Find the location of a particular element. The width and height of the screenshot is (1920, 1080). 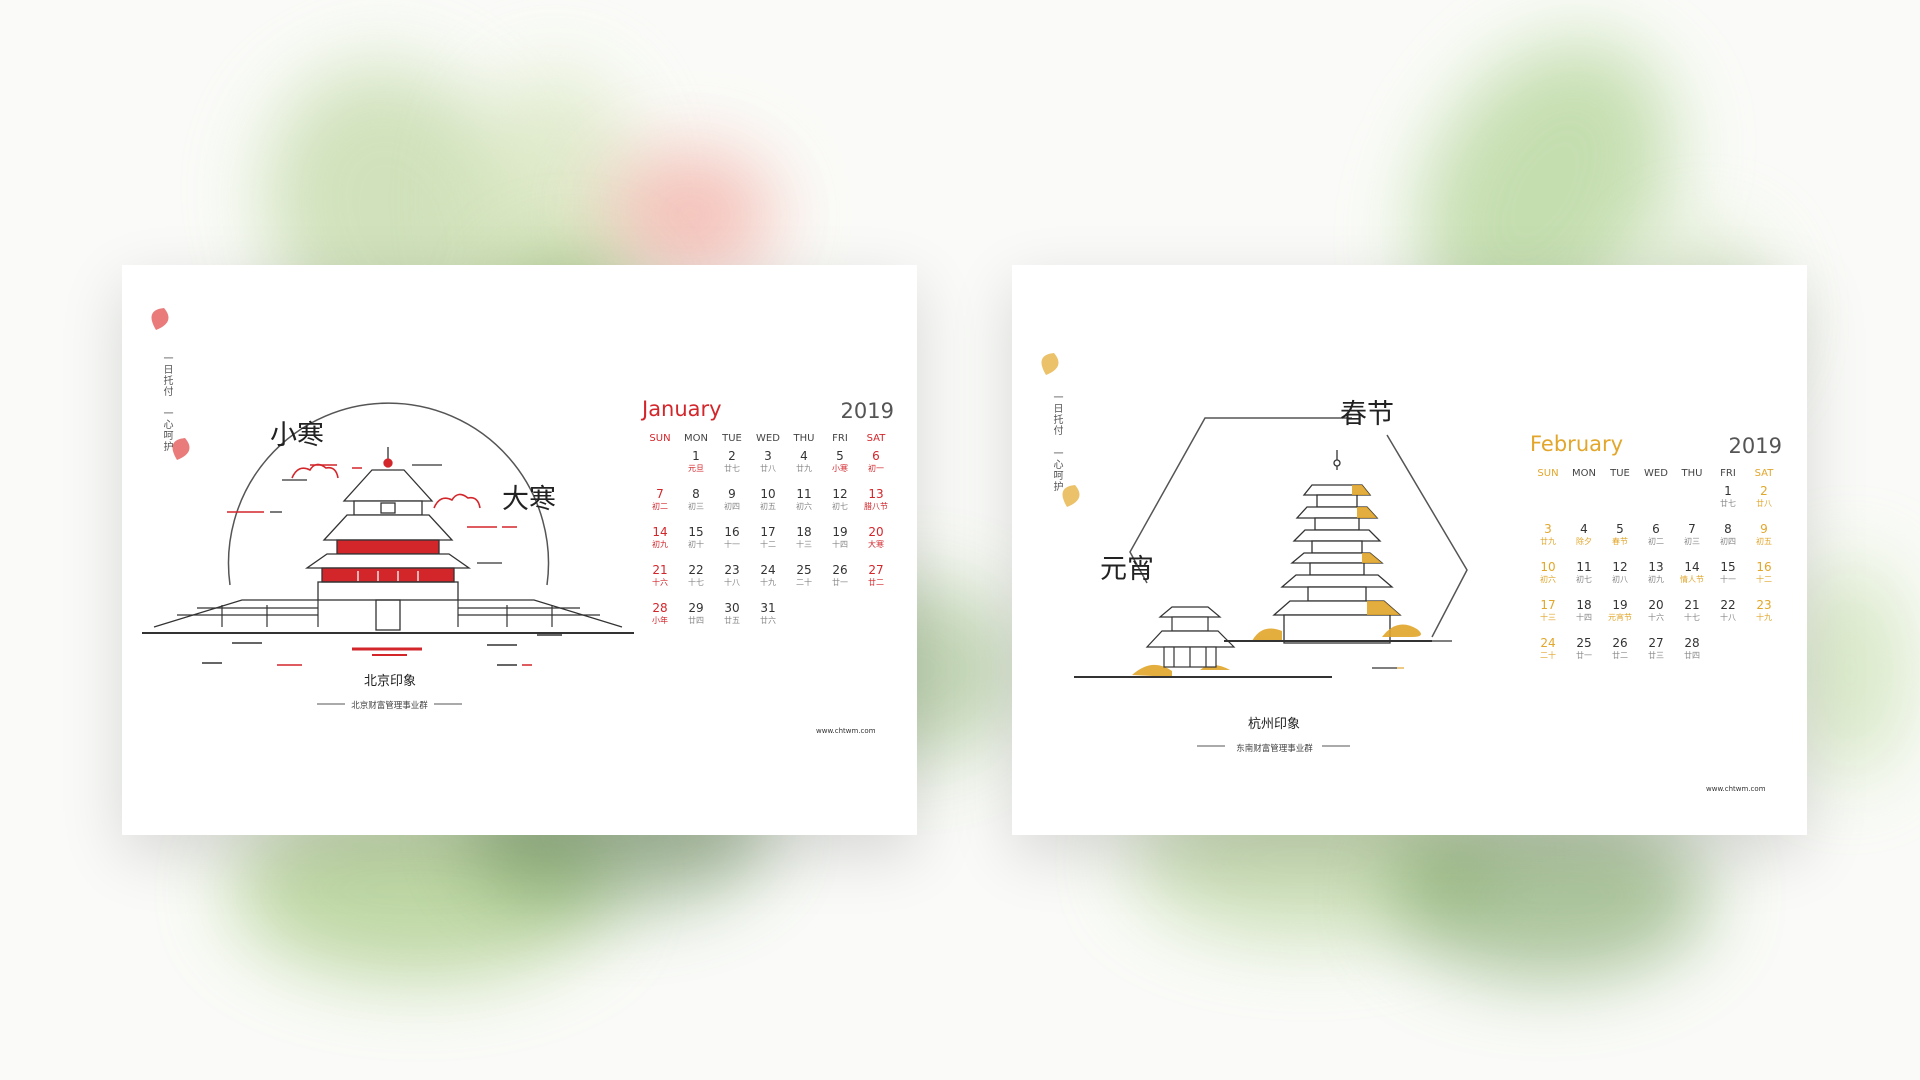

day-number: 17 is located at coordinates (768, 532).